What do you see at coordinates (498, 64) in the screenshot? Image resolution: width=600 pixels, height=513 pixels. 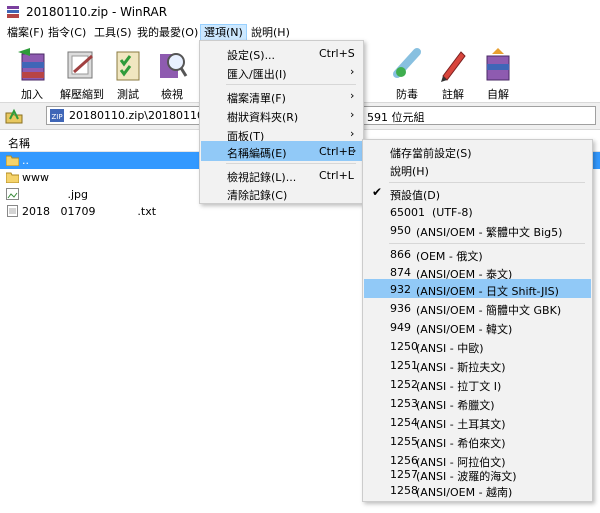 I see `sfx-archive-icon` at bounding box center [498, 64].